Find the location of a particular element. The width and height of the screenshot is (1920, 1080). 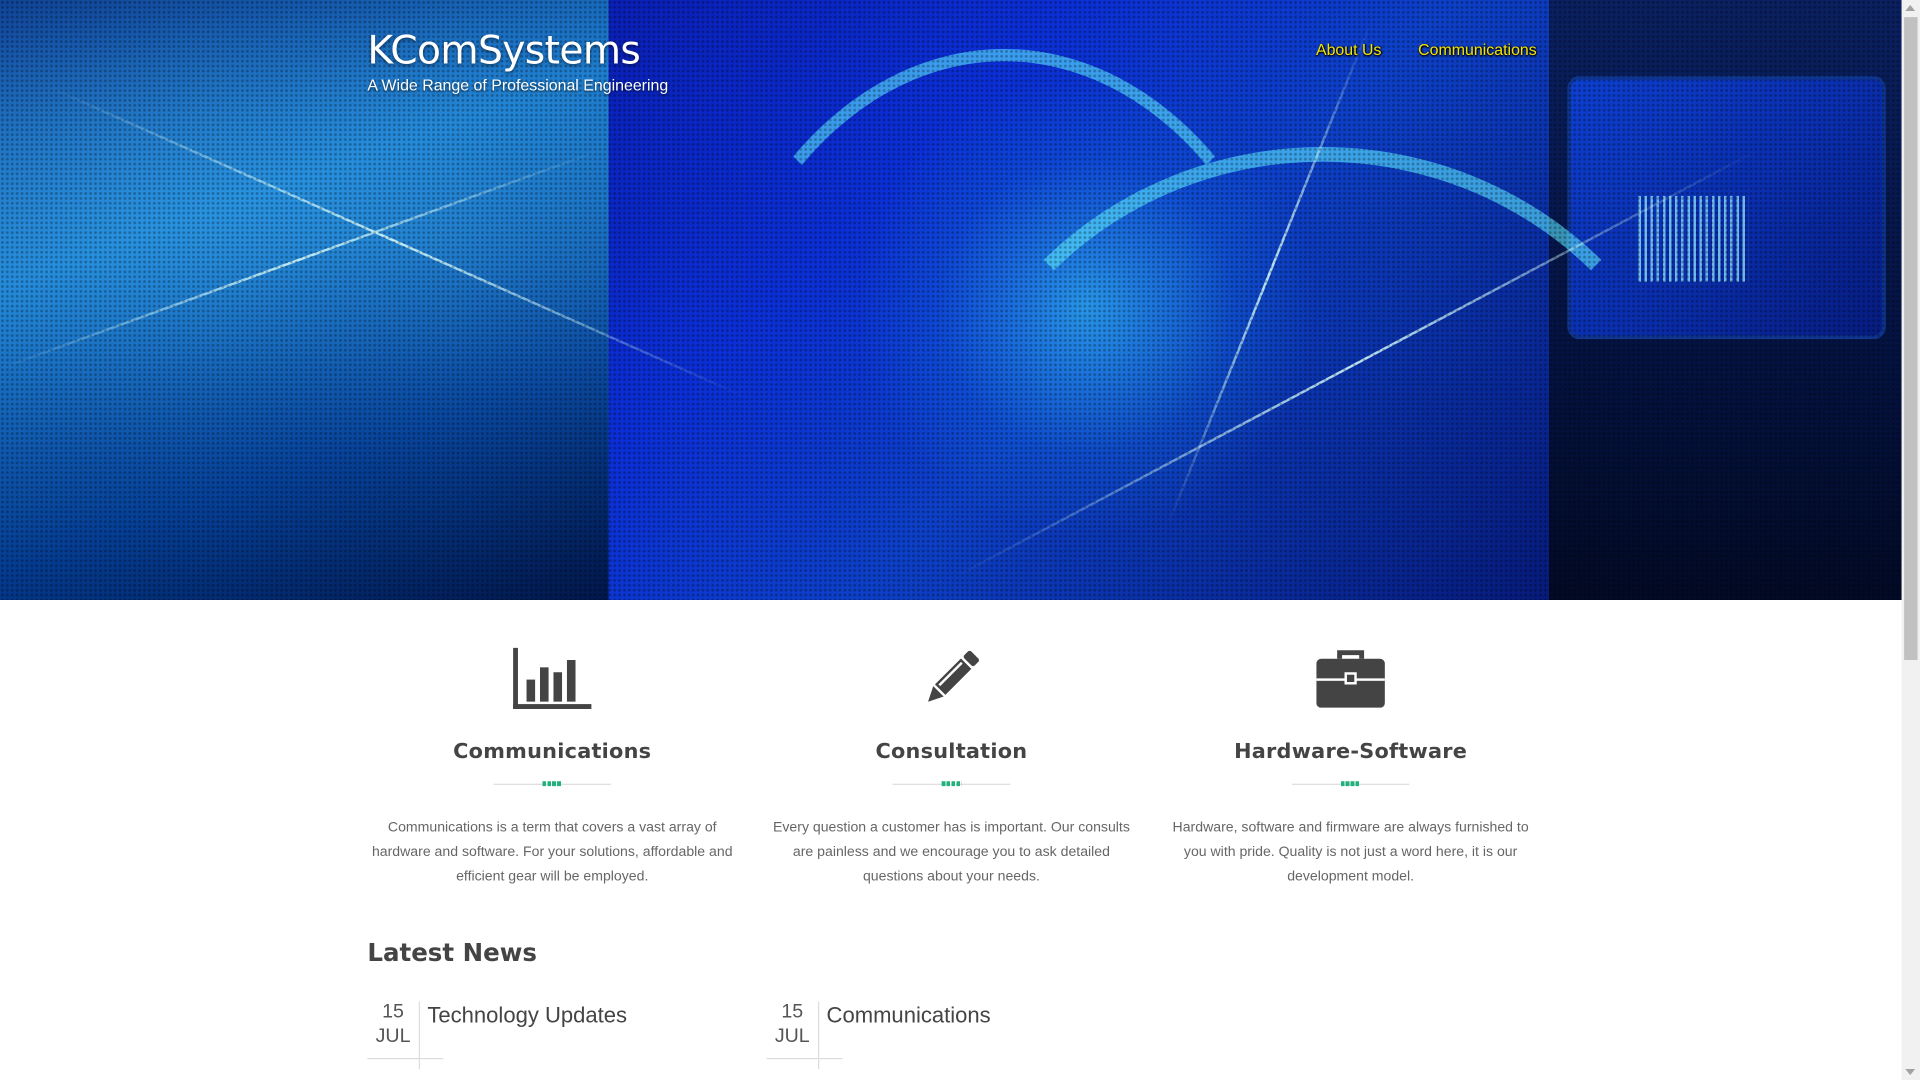

pencil-icon is located at coordinates (951, 680).